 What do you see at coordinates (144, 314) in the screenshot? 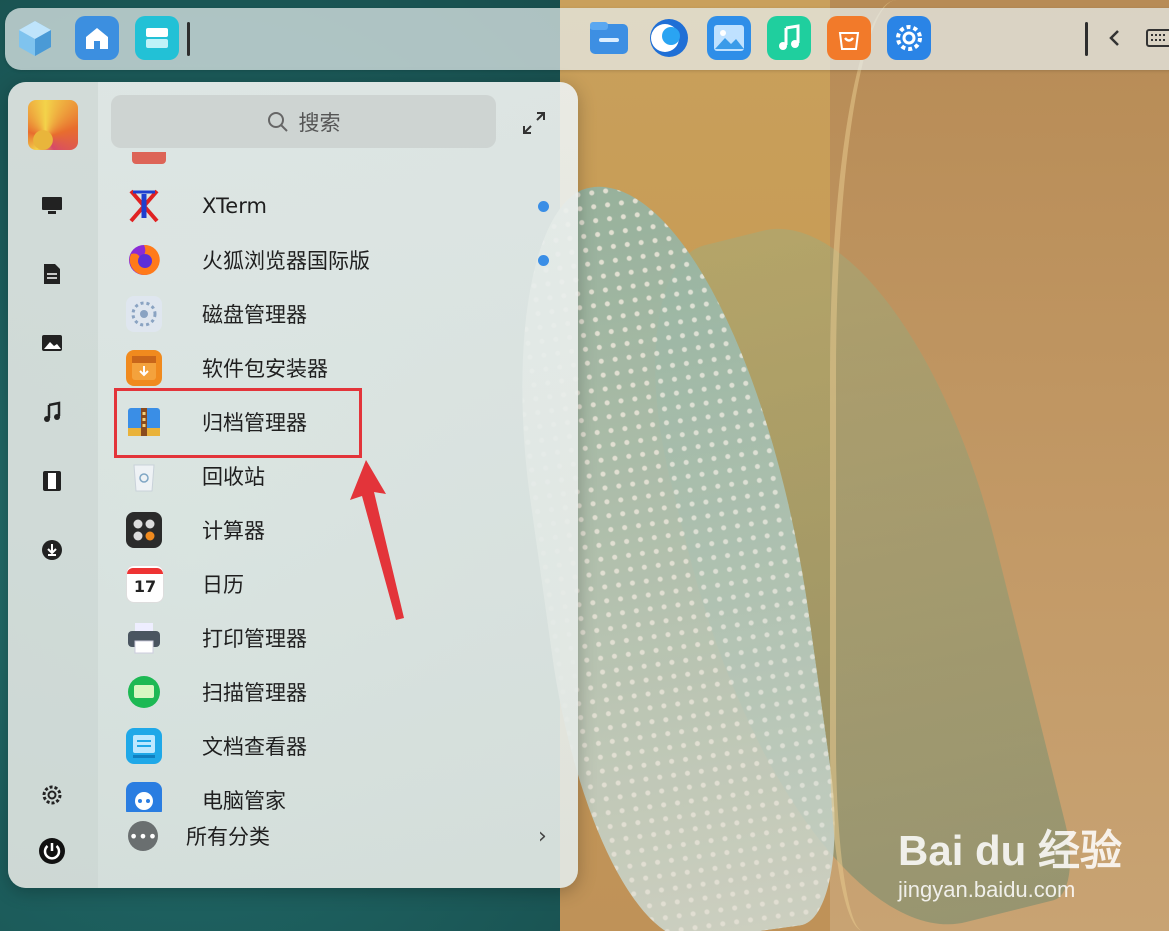
I see `disk-manager-icon` at bounding box center [144, 314].